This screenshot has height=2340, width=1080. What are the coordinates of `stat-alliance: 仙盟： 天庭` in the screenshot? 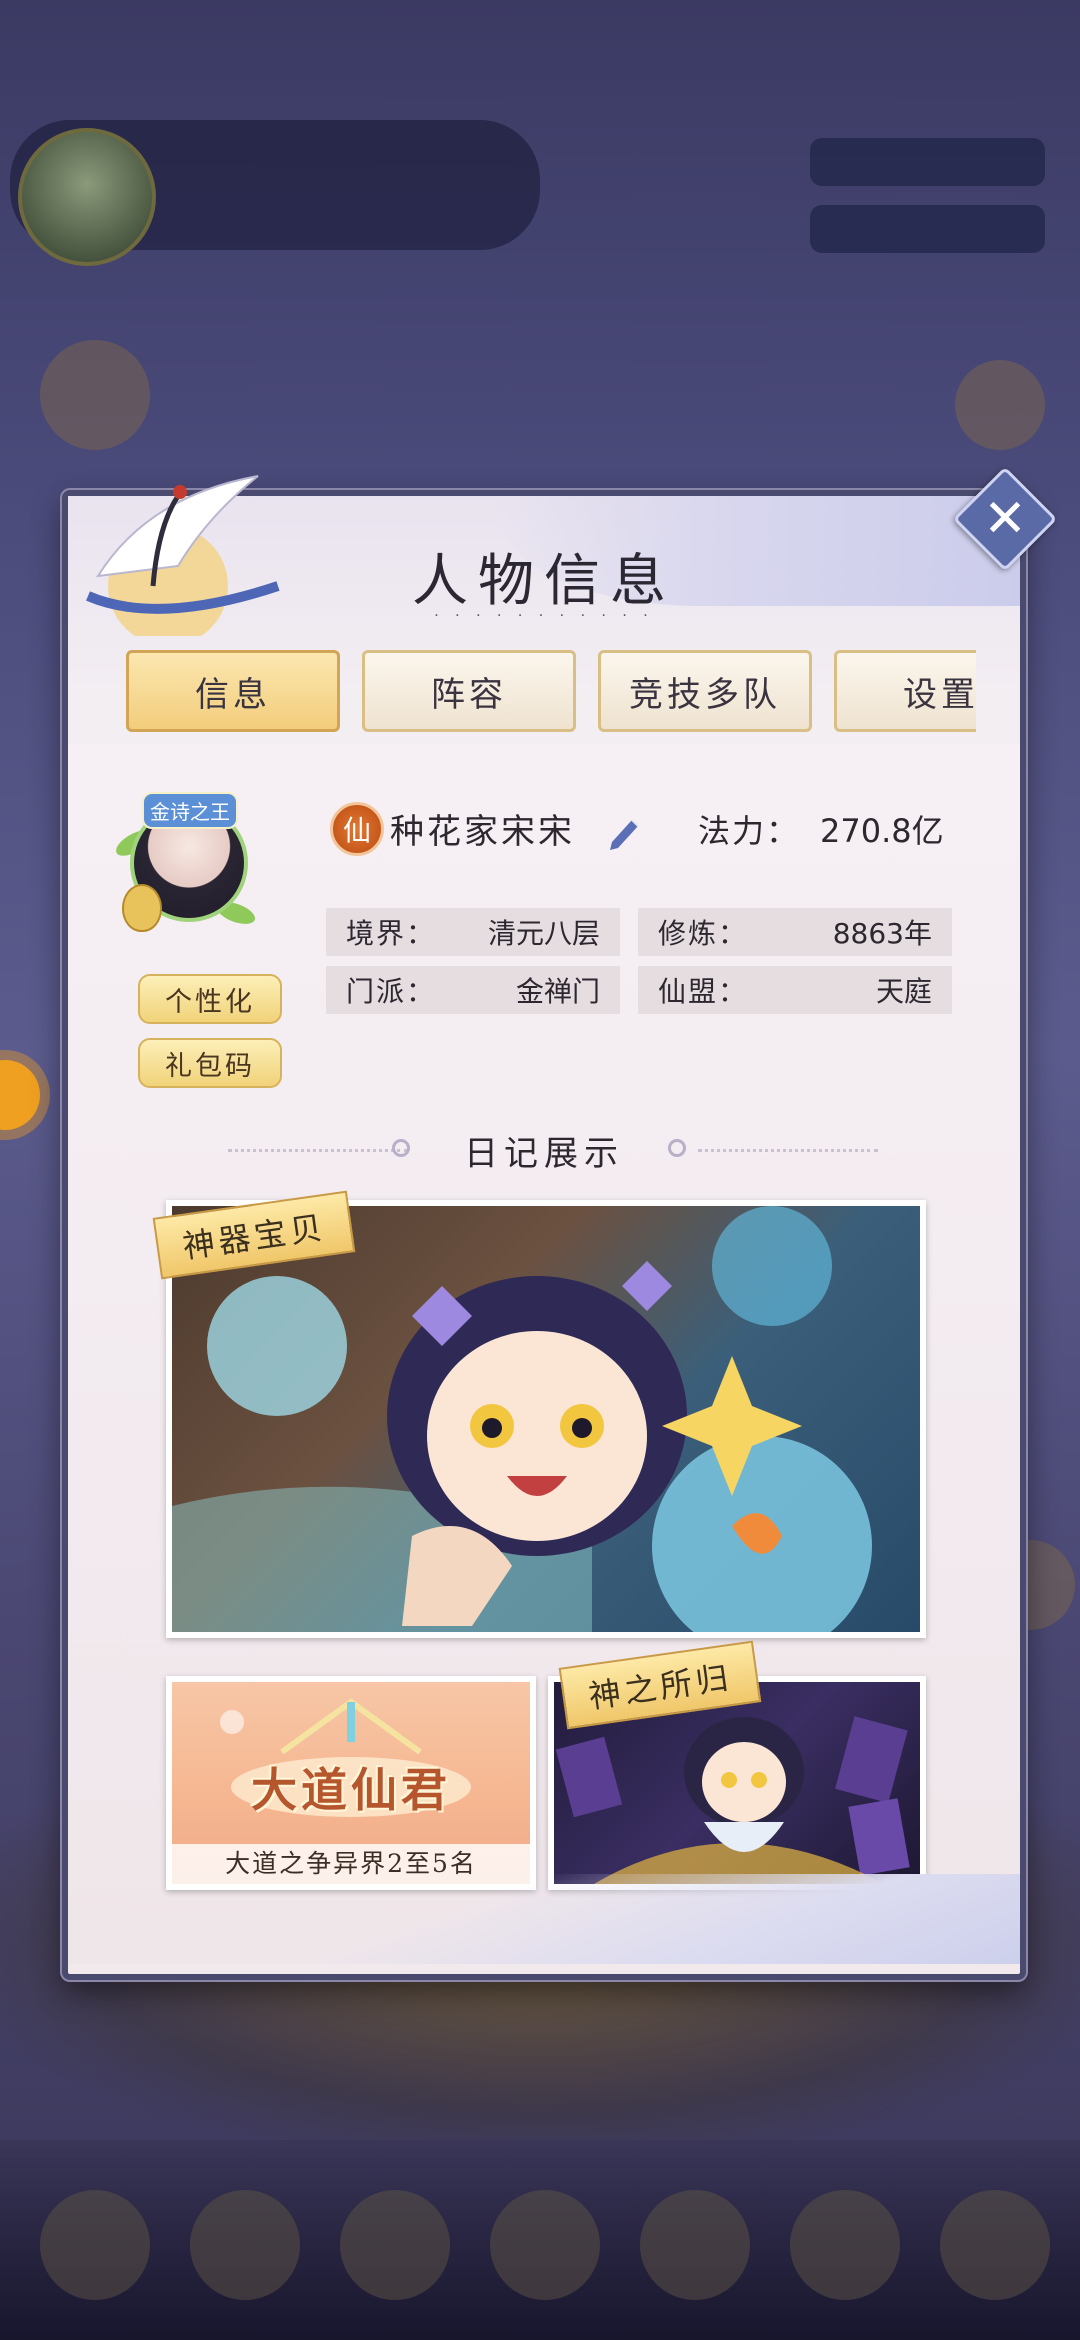 It's located at (795, 990).